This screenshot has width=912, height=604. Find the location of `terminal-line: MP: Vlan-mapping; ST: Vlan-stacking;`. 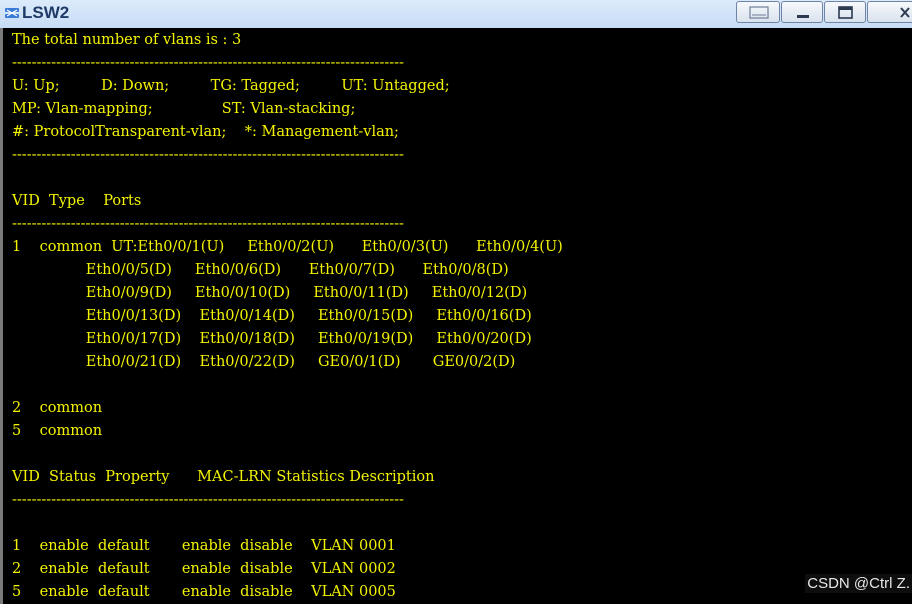

terminal-line: MP: Vlan-mapping; ST: Vlan-stacking; is located at coordinates (184, 109).